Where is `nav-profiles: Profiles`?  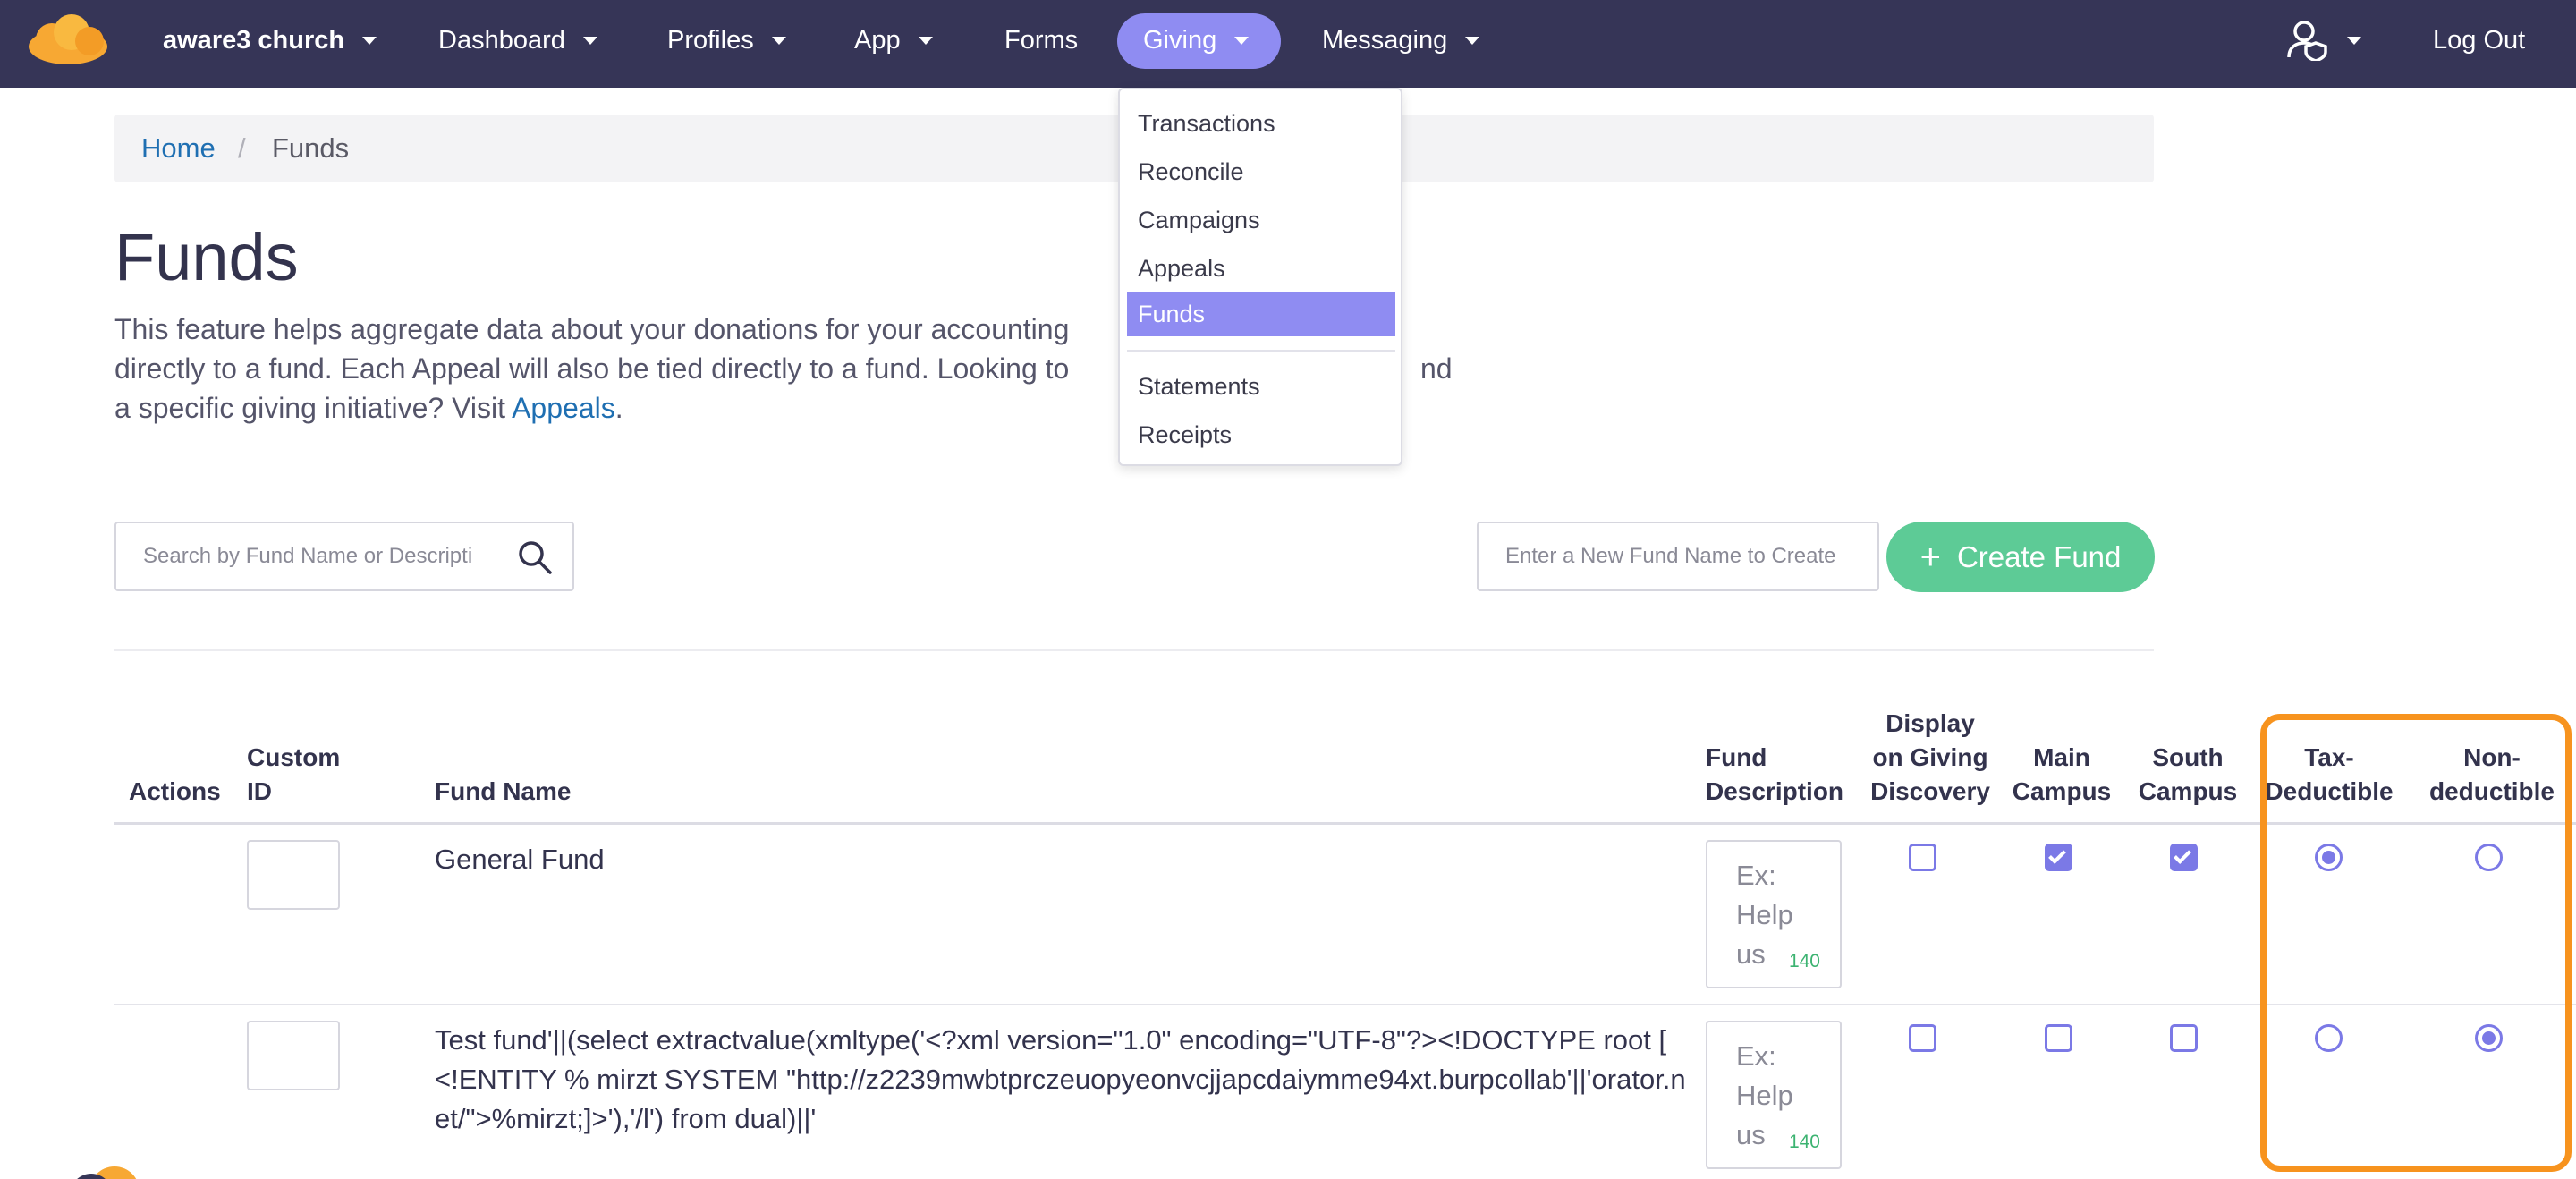
nav-profiles: Profiles is located at coordinates (726, 40).